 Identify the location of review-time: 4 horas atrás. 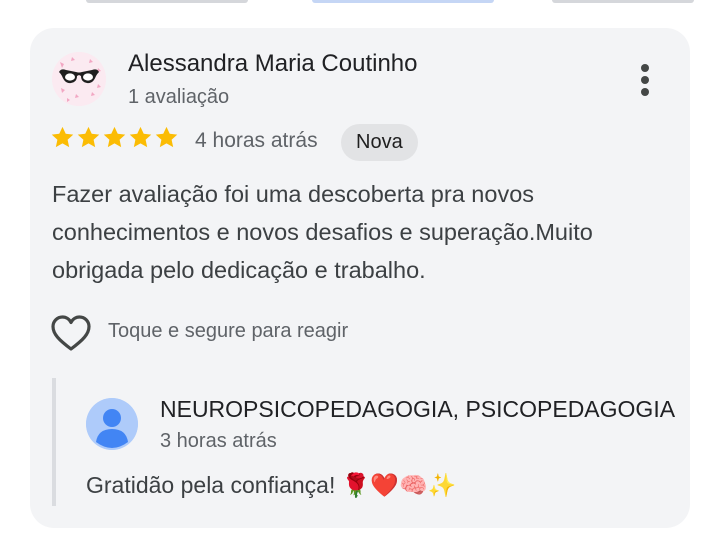
(256, 140).